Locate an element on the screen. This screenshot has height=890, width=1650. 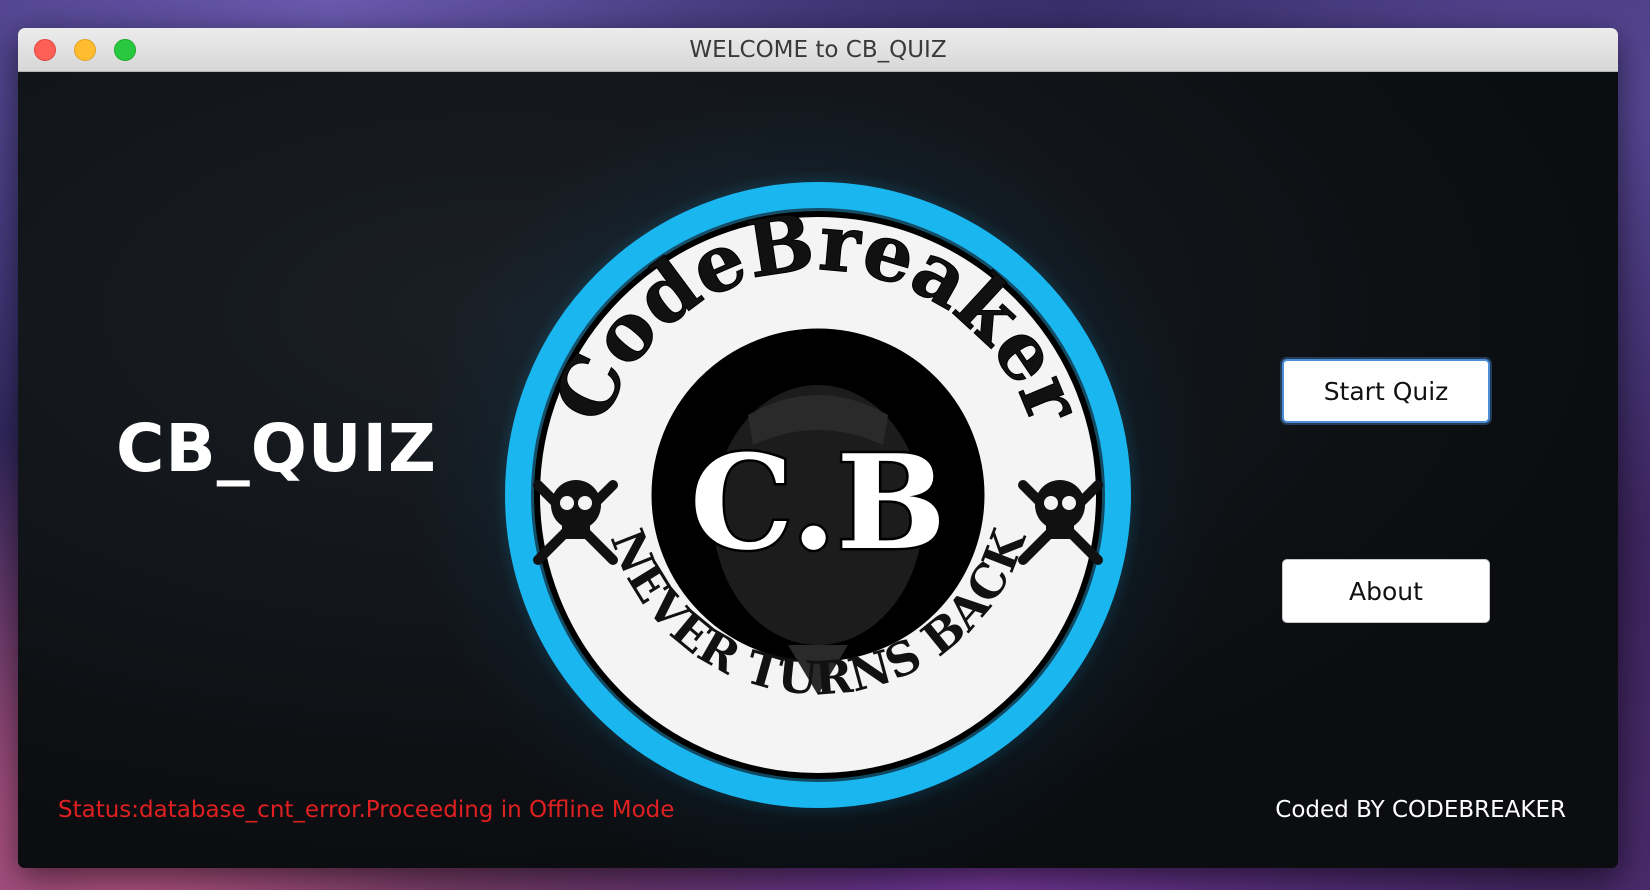
app-title: CB_QUIZ is located at coordinates (276, 448).